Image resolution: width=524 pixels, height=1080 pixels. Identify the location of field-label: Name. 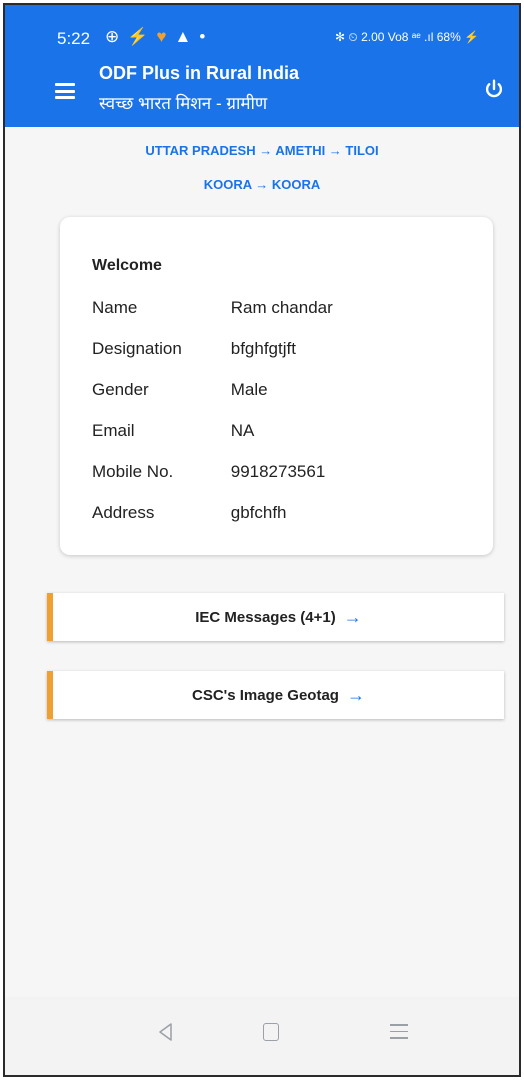
(115, 307).